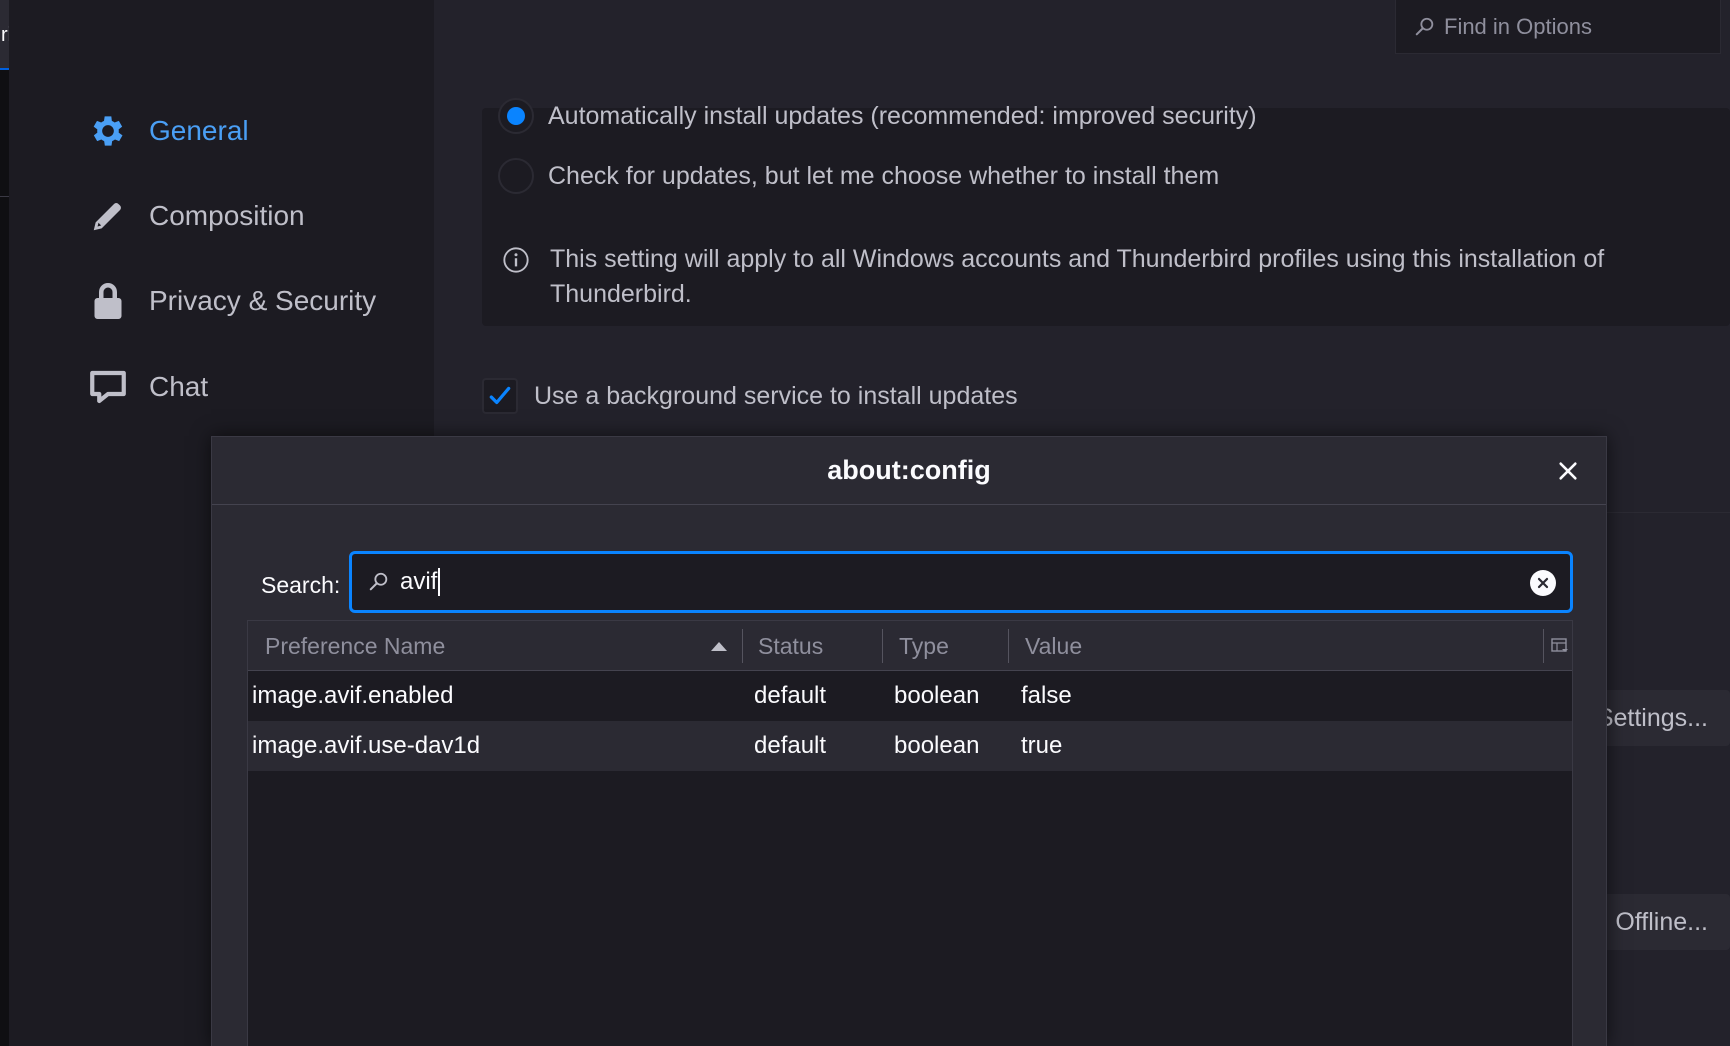  I want to click on table-header: Preference Name Status Type Value, so click(910, 646).